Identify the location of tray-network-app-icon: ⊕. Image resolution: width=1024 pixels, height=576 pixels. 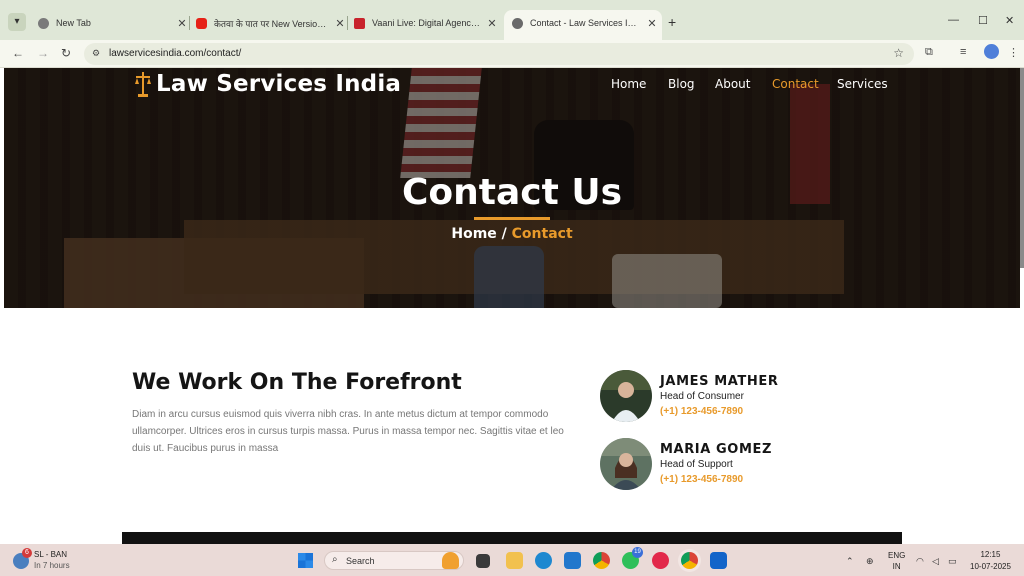
(870, 561).